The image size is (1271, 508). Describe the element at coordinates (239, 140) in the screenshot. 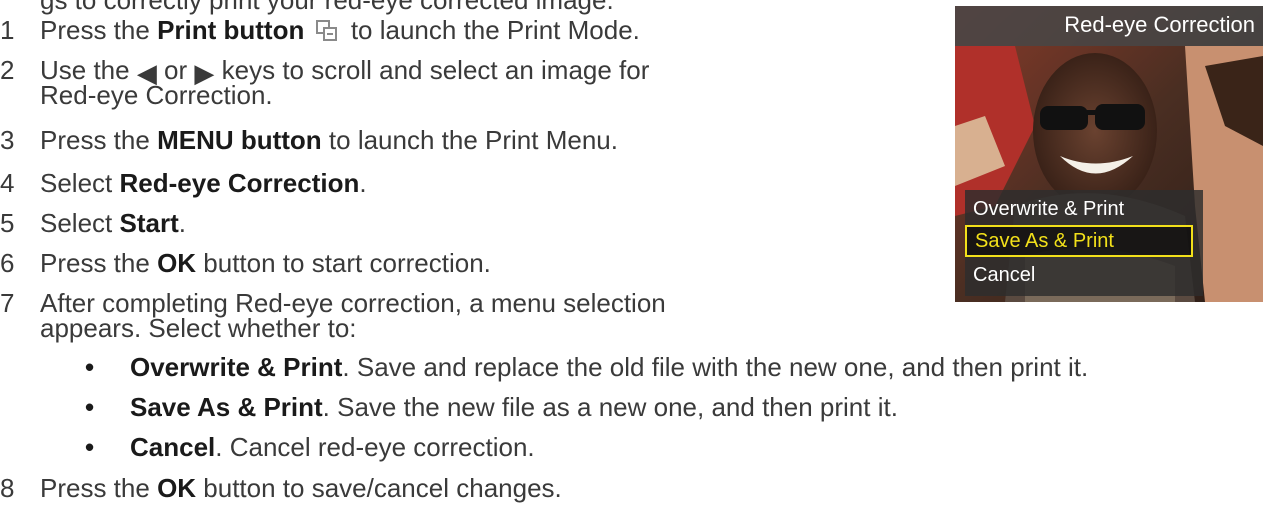

I see `menu-button-label: MENU button` at that location.